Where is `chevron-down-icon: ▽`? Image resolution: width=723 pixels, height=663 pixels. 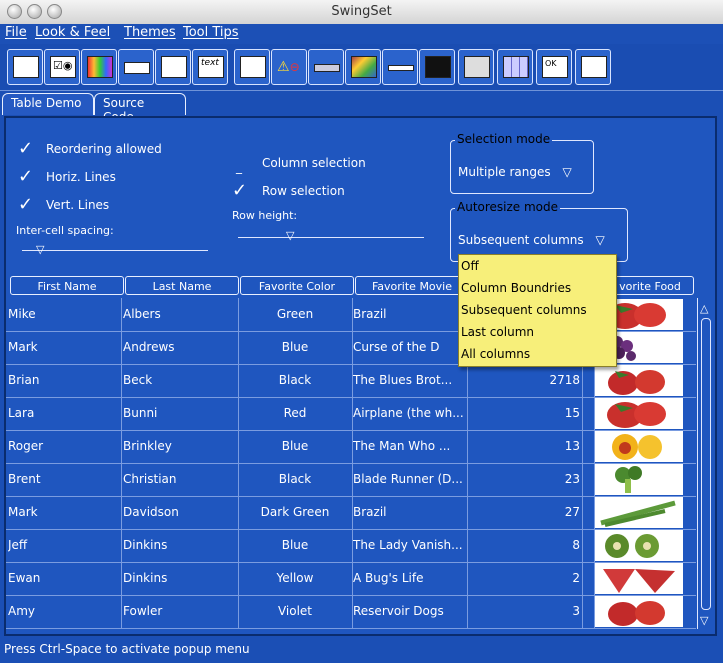
chevron-down-icon: ▽ is located at coordinates (567, 172).